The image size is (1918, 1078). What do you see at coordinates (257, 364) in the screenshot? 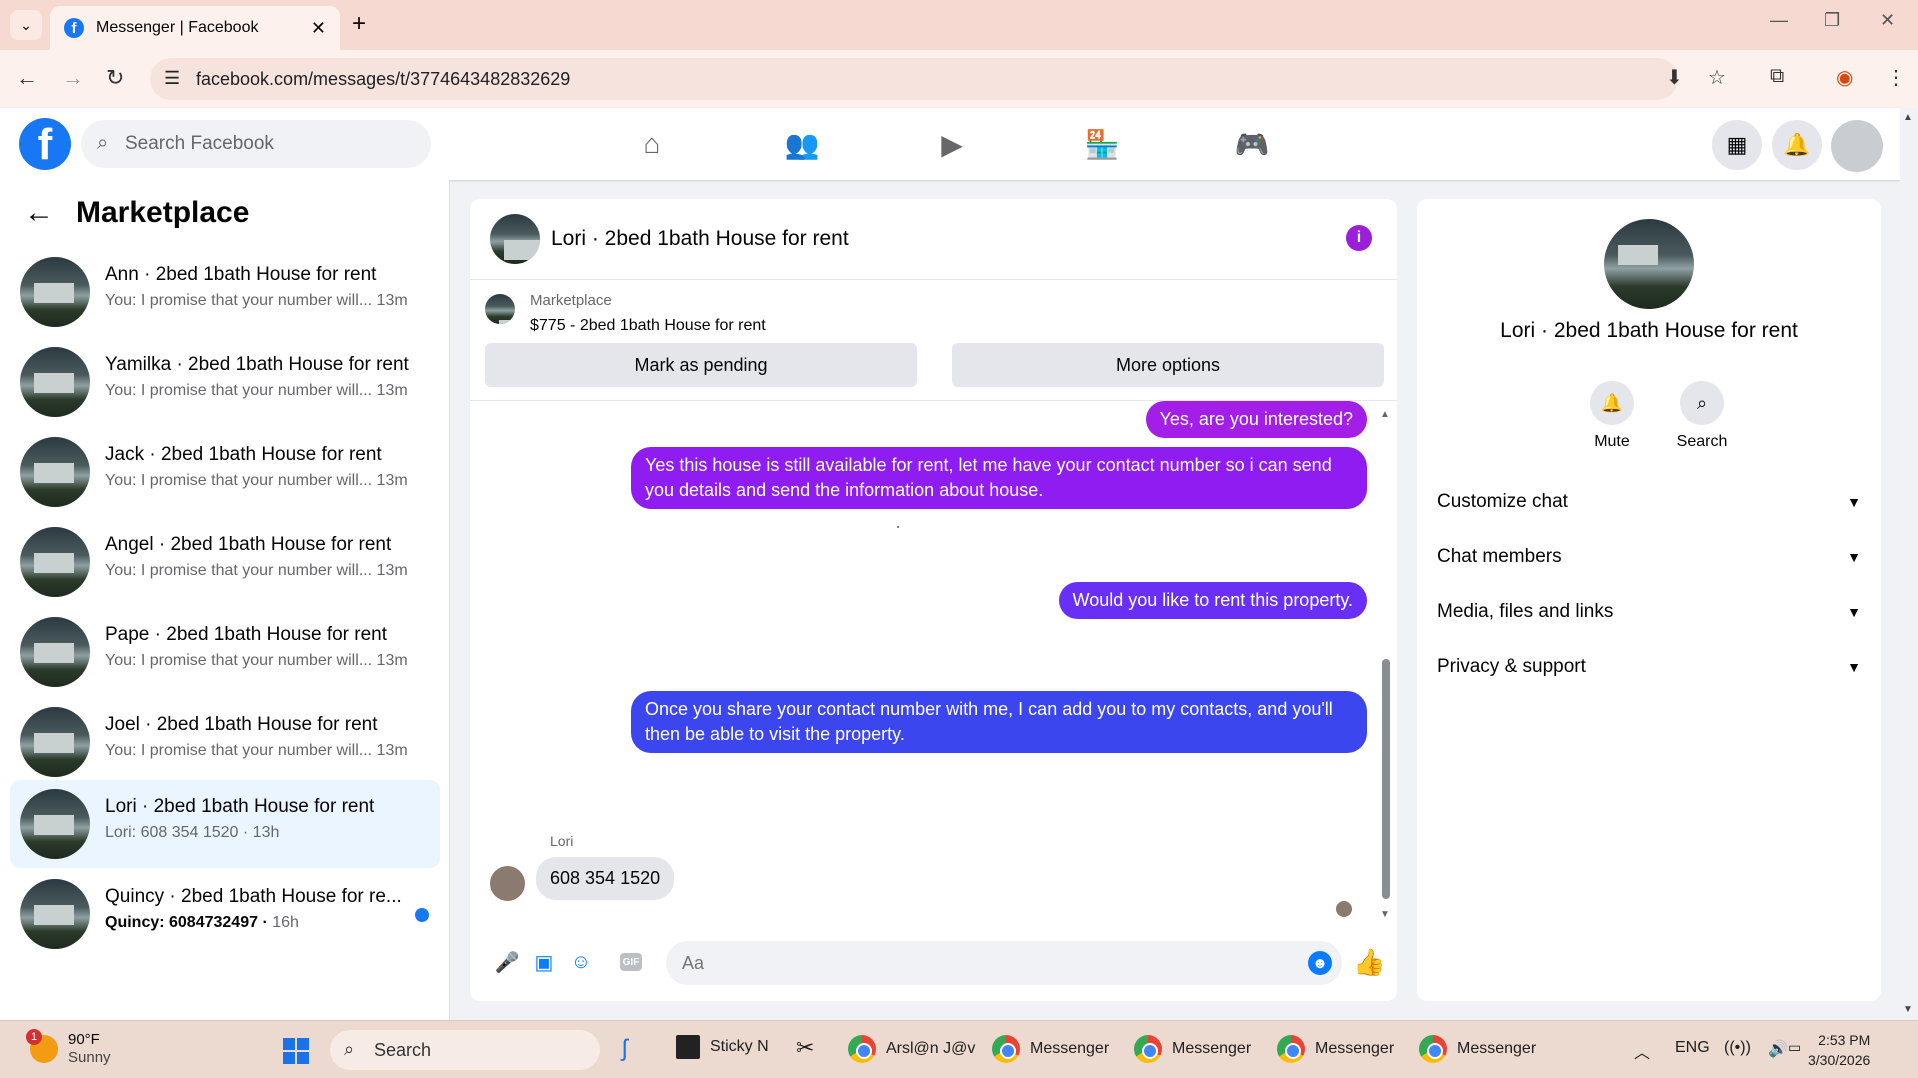
I see `conversation-name: Yamilka · 2bed 1bath House for rent` at bounding box center [257, 364].